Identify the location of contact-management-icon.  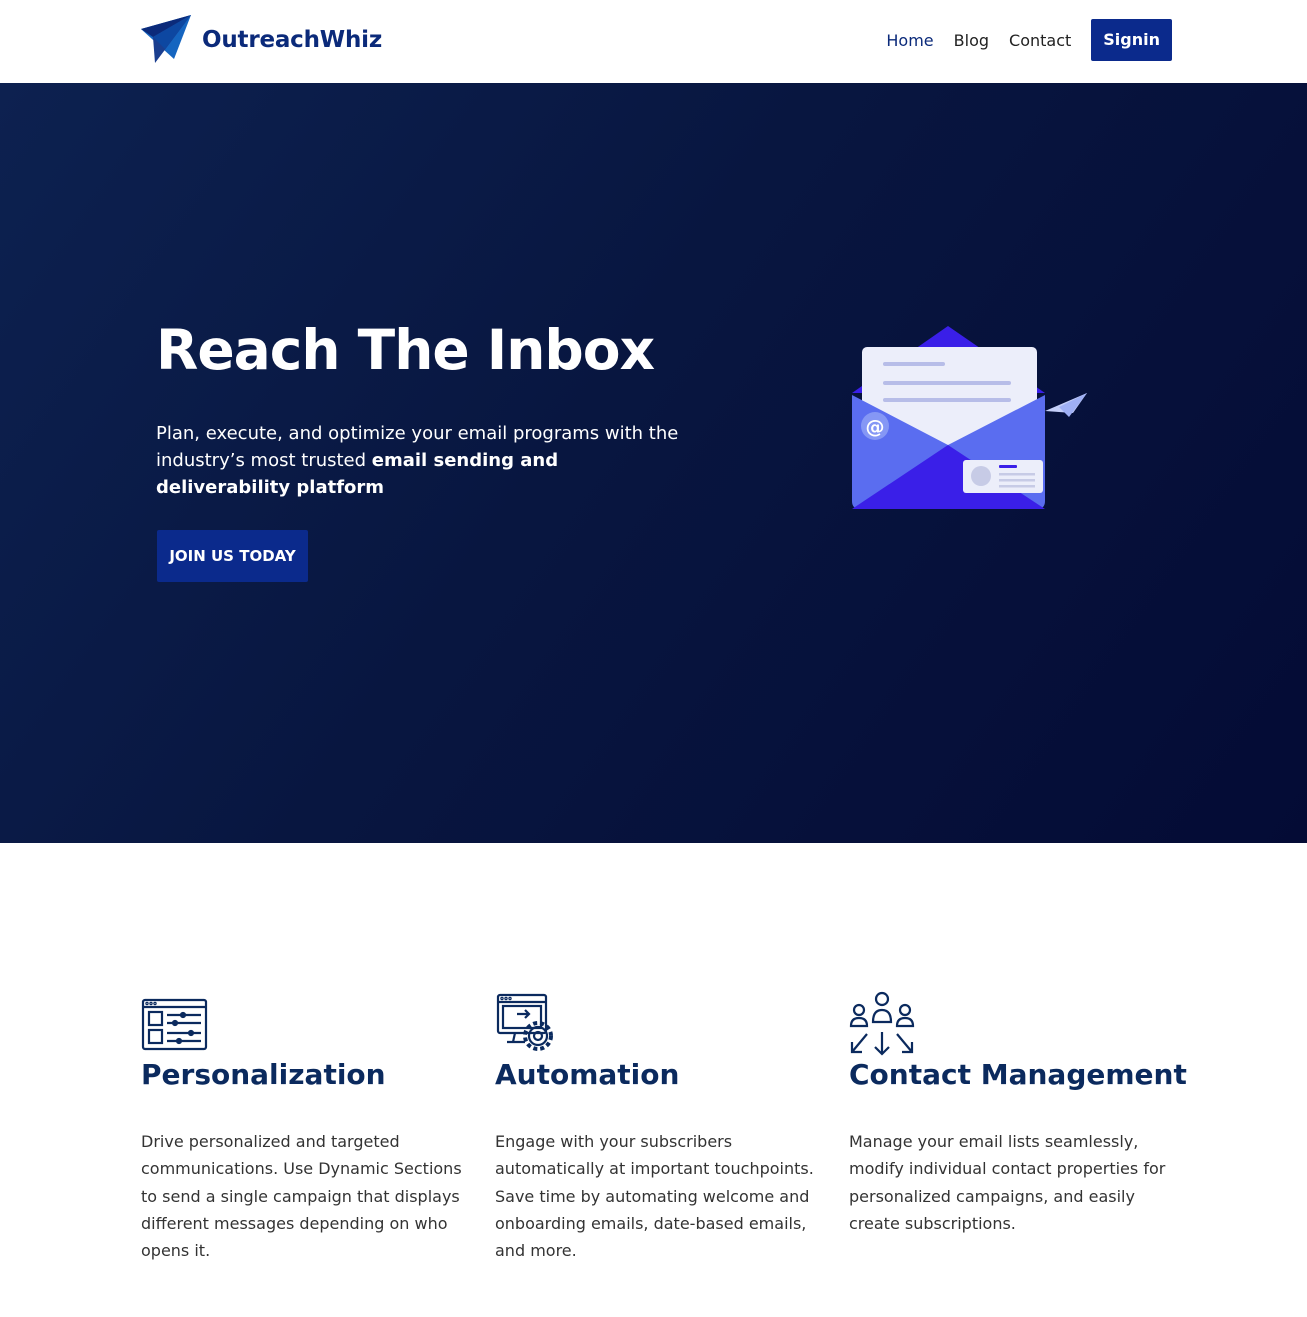
(882, 1023).